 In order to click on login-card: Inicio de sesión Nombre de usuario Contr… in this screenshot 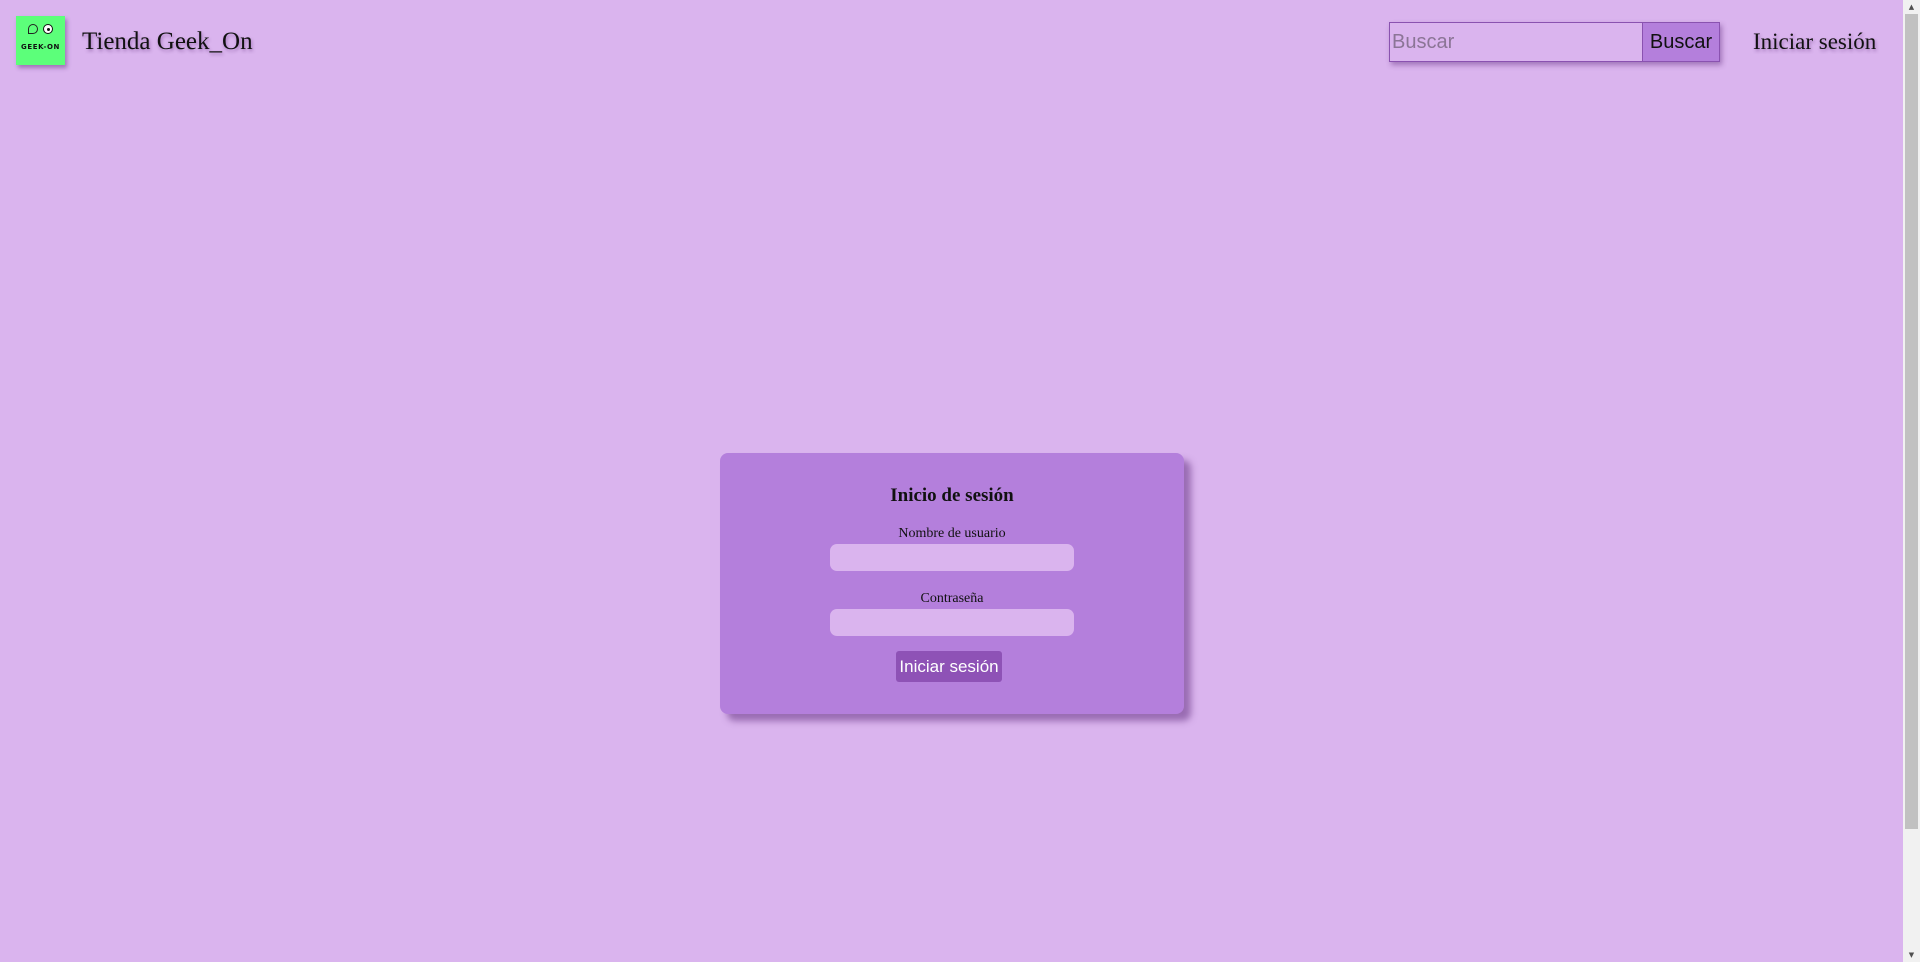, I will do `click(952, 583)`.